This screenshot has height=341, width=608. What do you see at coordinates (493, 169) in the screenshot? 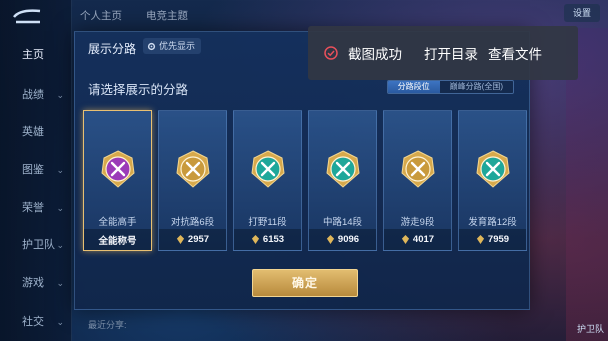
I see `farm-lane-badge-icon` at bounding box center [493, 169].